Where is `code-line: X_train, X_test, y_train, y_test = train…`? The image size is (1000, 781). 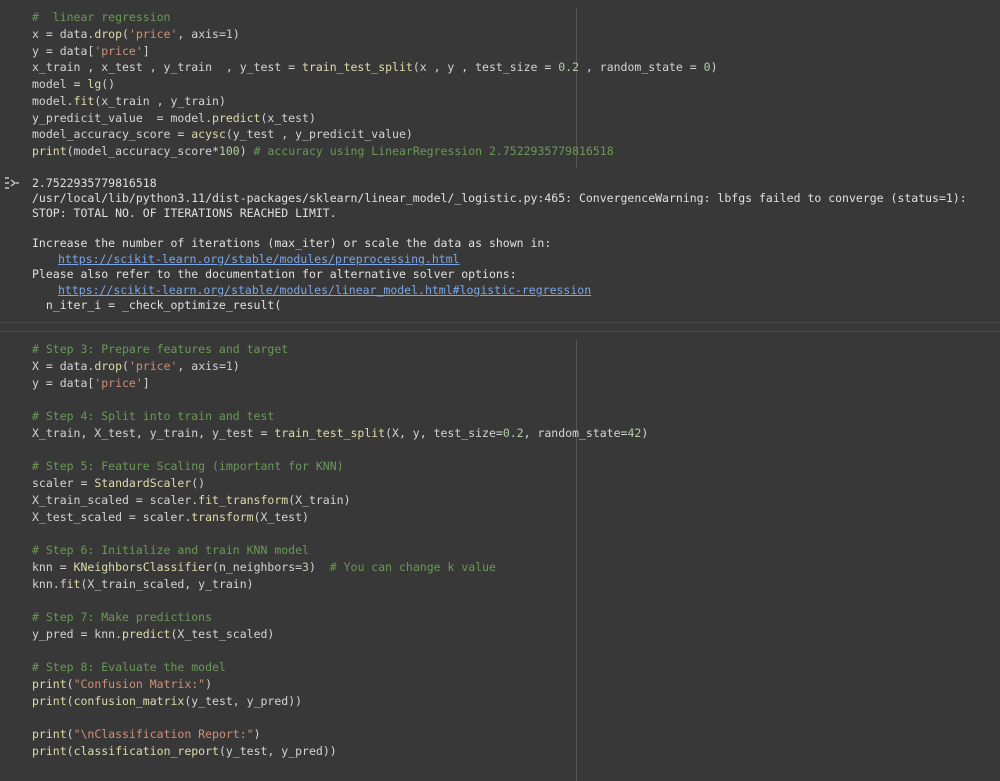
code-line: X_train, X_test, y_train, y_test = train… is located at coordinates (340, 433).